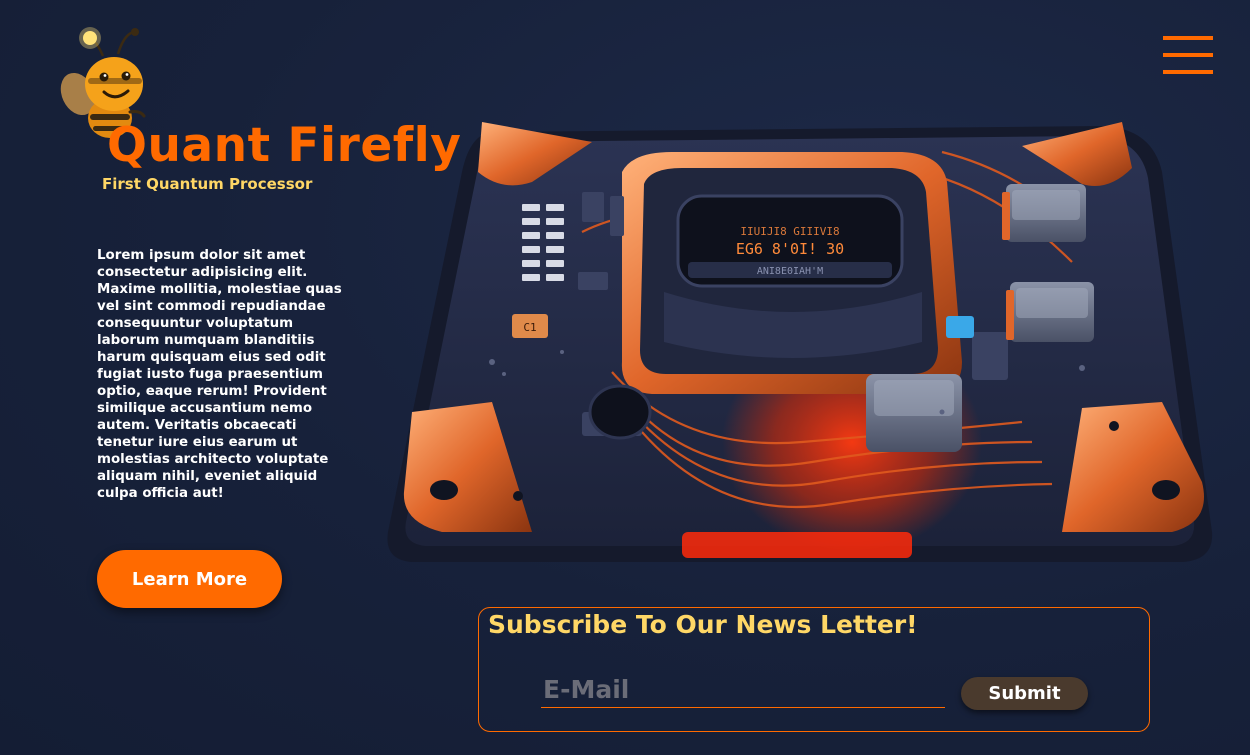  I want to click on menu-bar-bottom, so click(1188, 72).